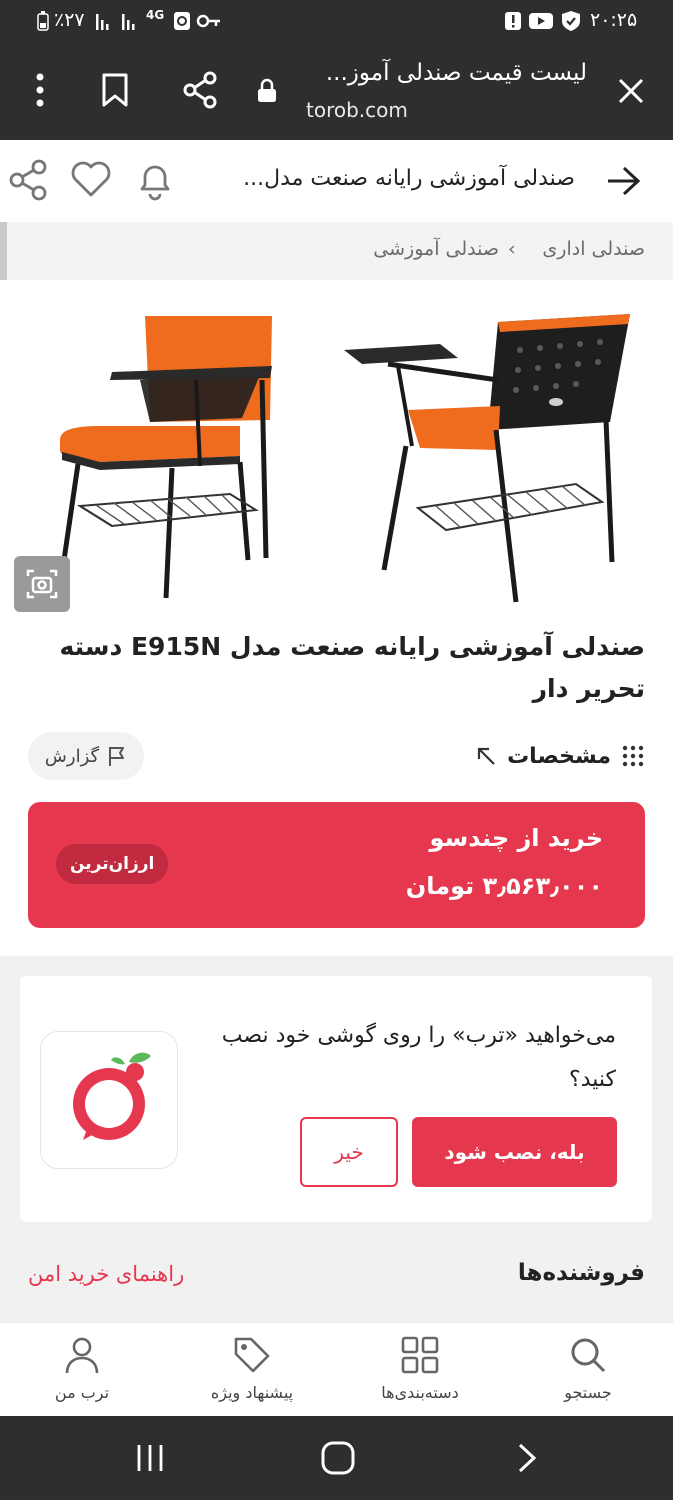  Describe the element at coordinates (102, 22) in the screenshot. I see `signal-icon` at that location.